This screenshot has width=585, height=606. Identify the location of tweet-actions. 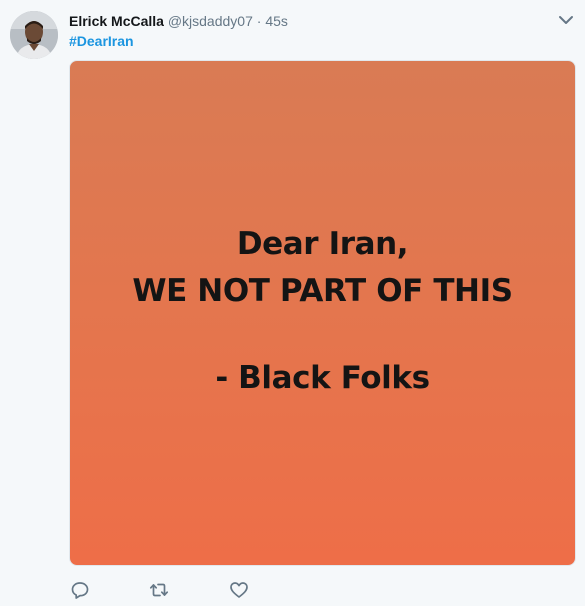
(292, 591).